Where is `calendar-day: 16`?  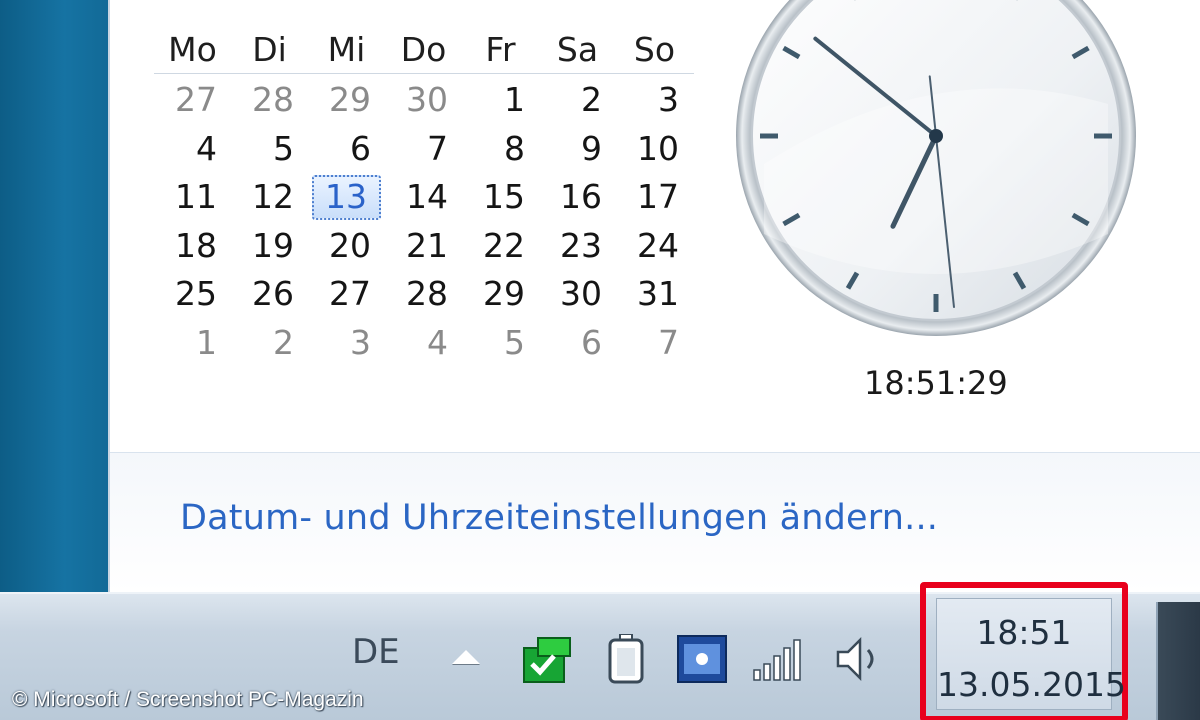 calendar-day: 16 is located at coordinates (577, 197).